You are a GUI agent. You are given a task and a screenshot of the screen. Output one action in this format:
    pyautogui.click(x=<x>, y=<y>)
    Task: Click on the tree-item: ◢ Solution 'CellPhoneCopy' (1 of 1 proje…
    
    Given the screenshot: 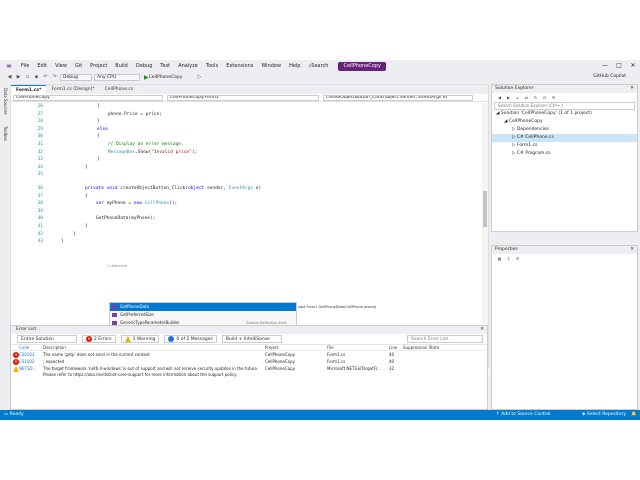 What is the action you would take?
    pyautogui.click(x=564, y=114)
    